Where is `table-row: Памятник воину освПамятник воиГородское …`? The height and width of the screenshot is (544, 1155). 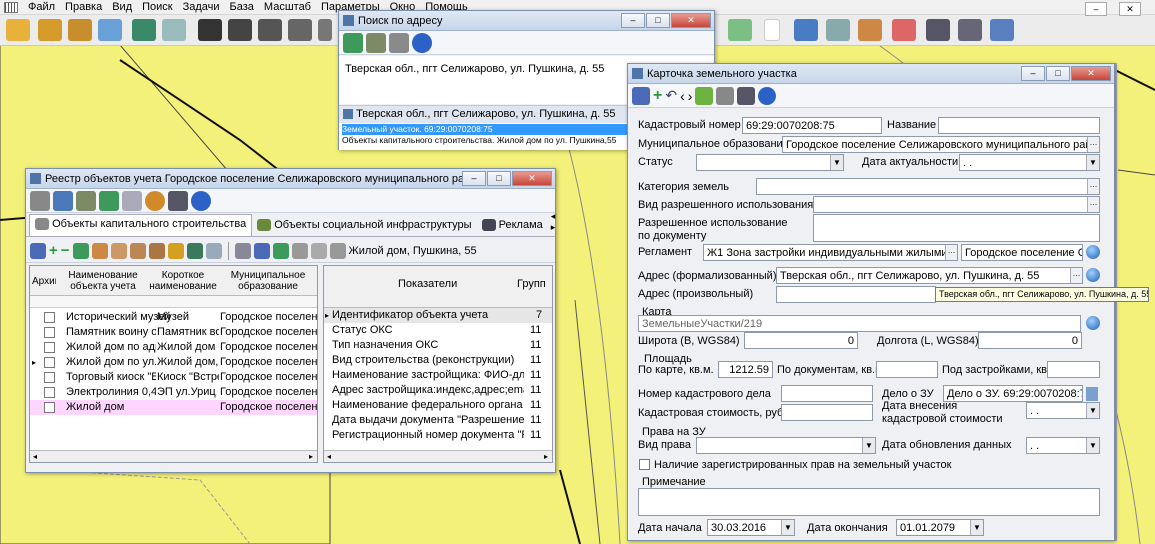
table-row: Памятник воину освПамятник воиГородское … is located at coordinates (173, 332).